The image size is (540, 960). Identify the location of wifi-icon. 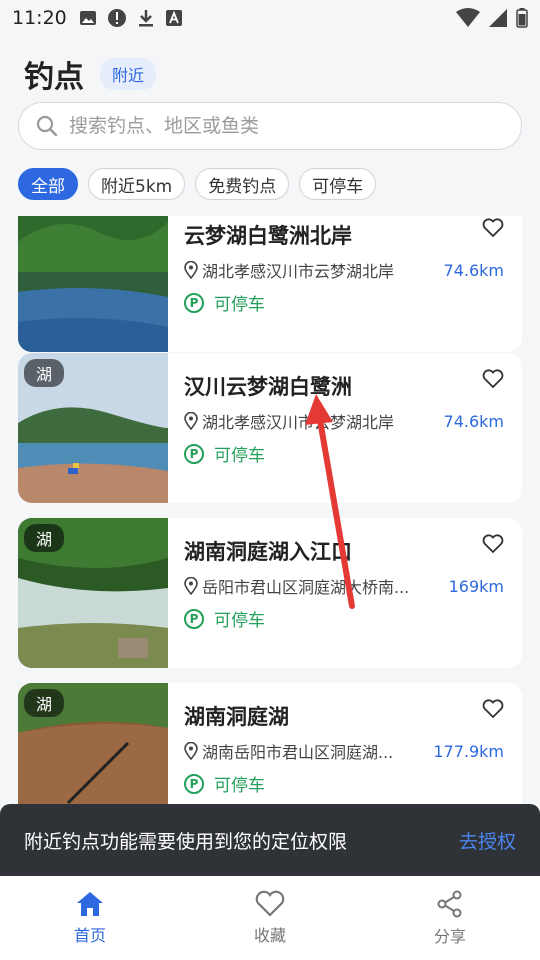
(468, 17).